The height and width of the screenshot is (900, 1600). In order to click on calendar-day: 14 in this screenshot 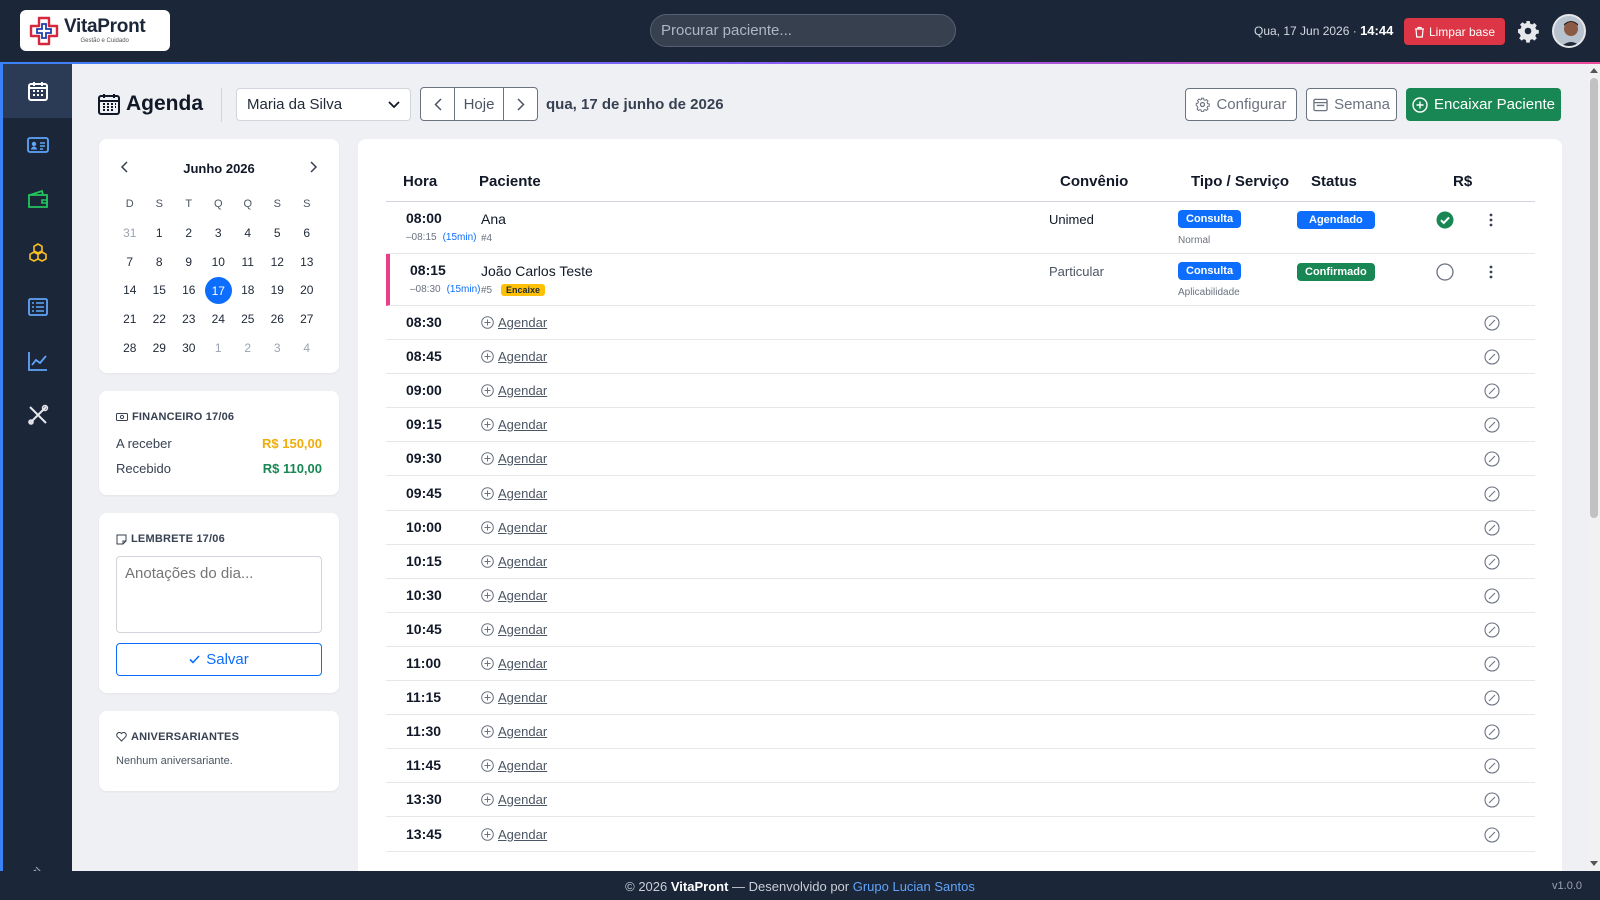, I will do `click(130, 290)`.